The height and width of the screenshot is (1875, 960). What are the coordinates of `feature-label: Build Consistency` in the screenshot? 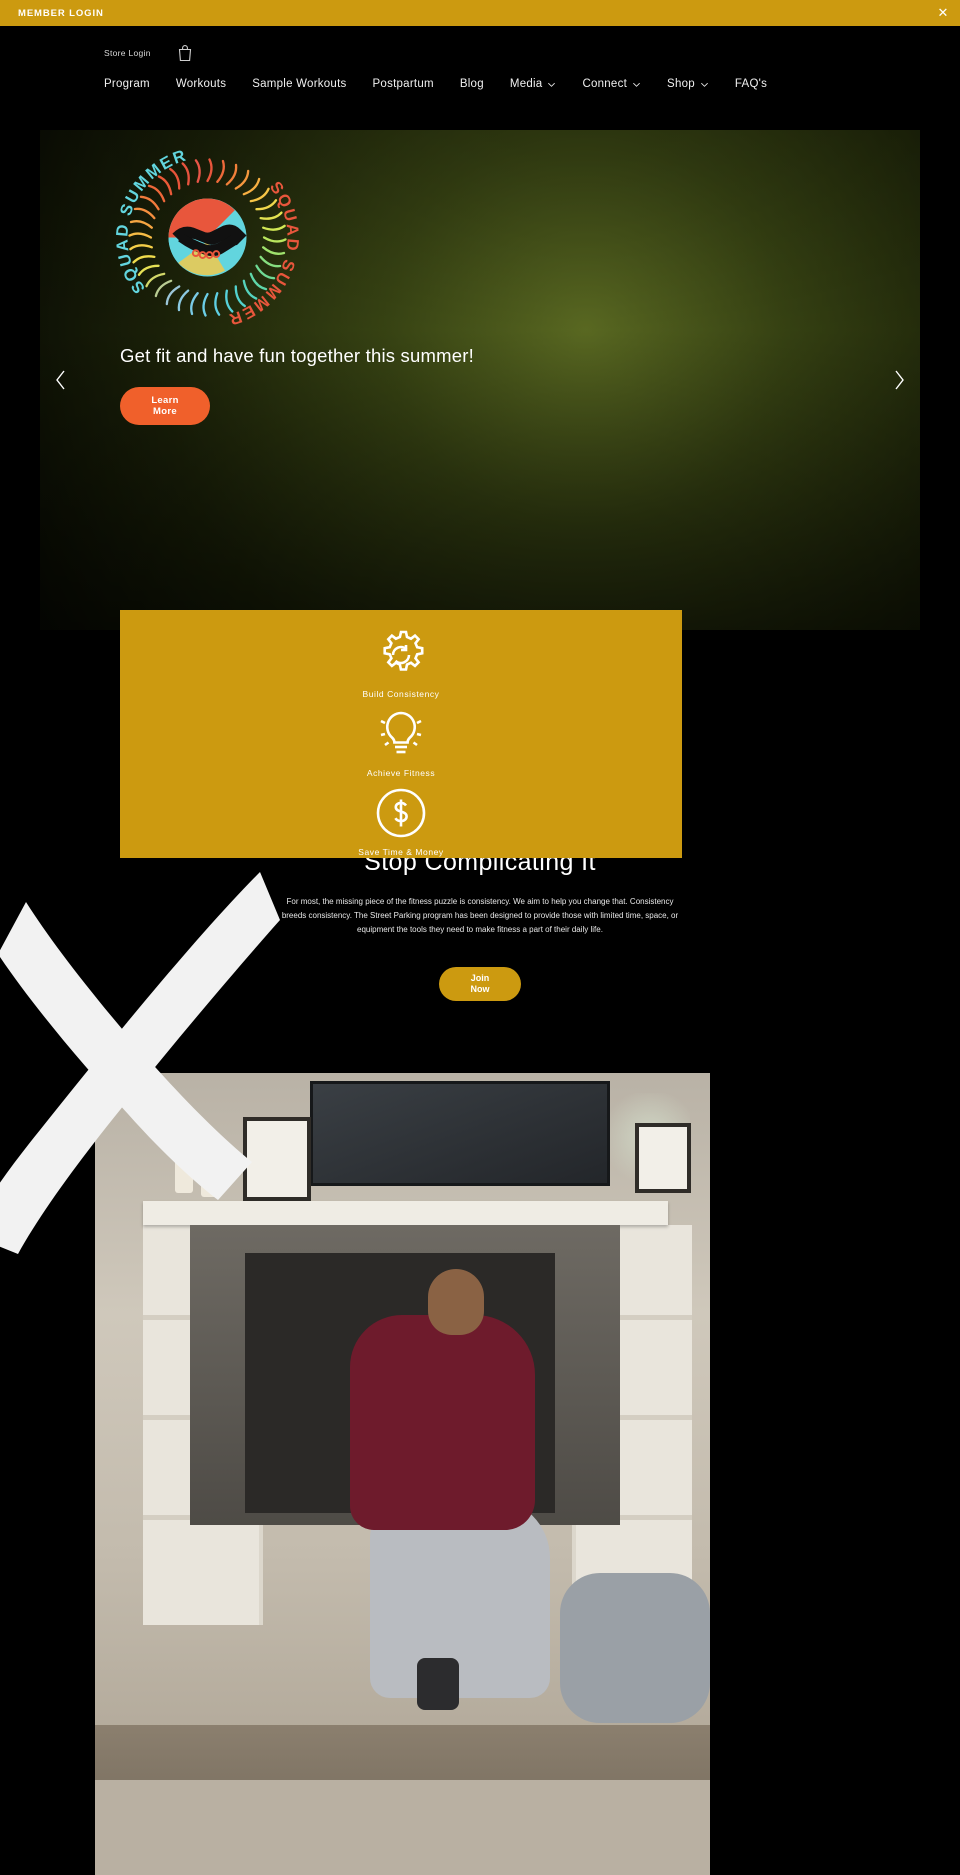 It's located at (401, 694).